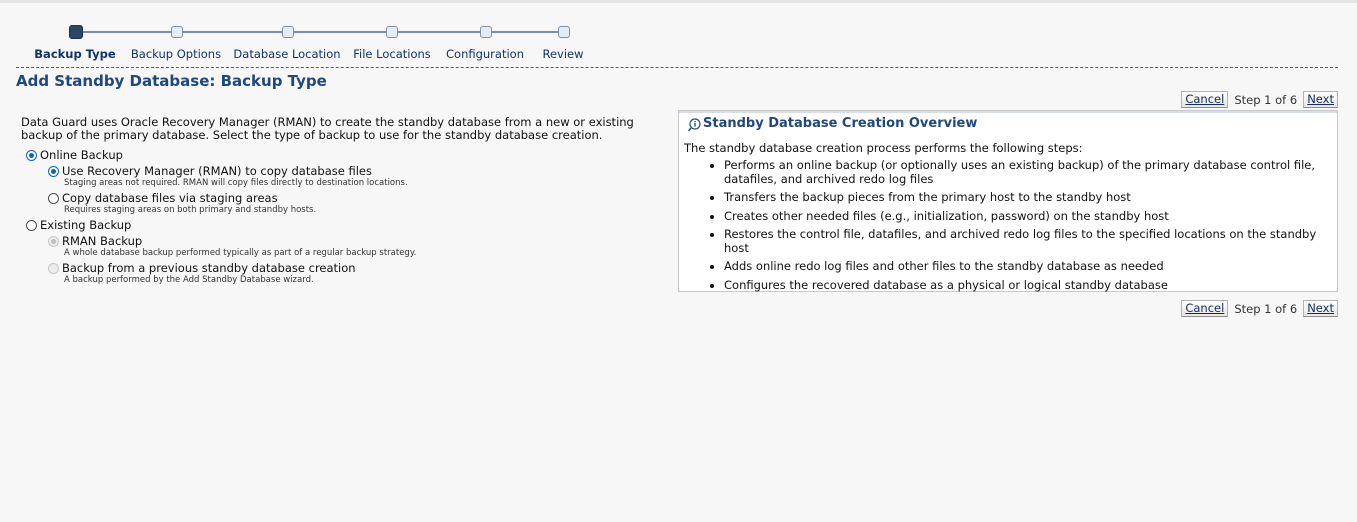 Image resolution: width=1357 pixels, height=522 pixels. Describe the element at coordinates (677, 67) in the screenshot. I see `title-divider` at that location.